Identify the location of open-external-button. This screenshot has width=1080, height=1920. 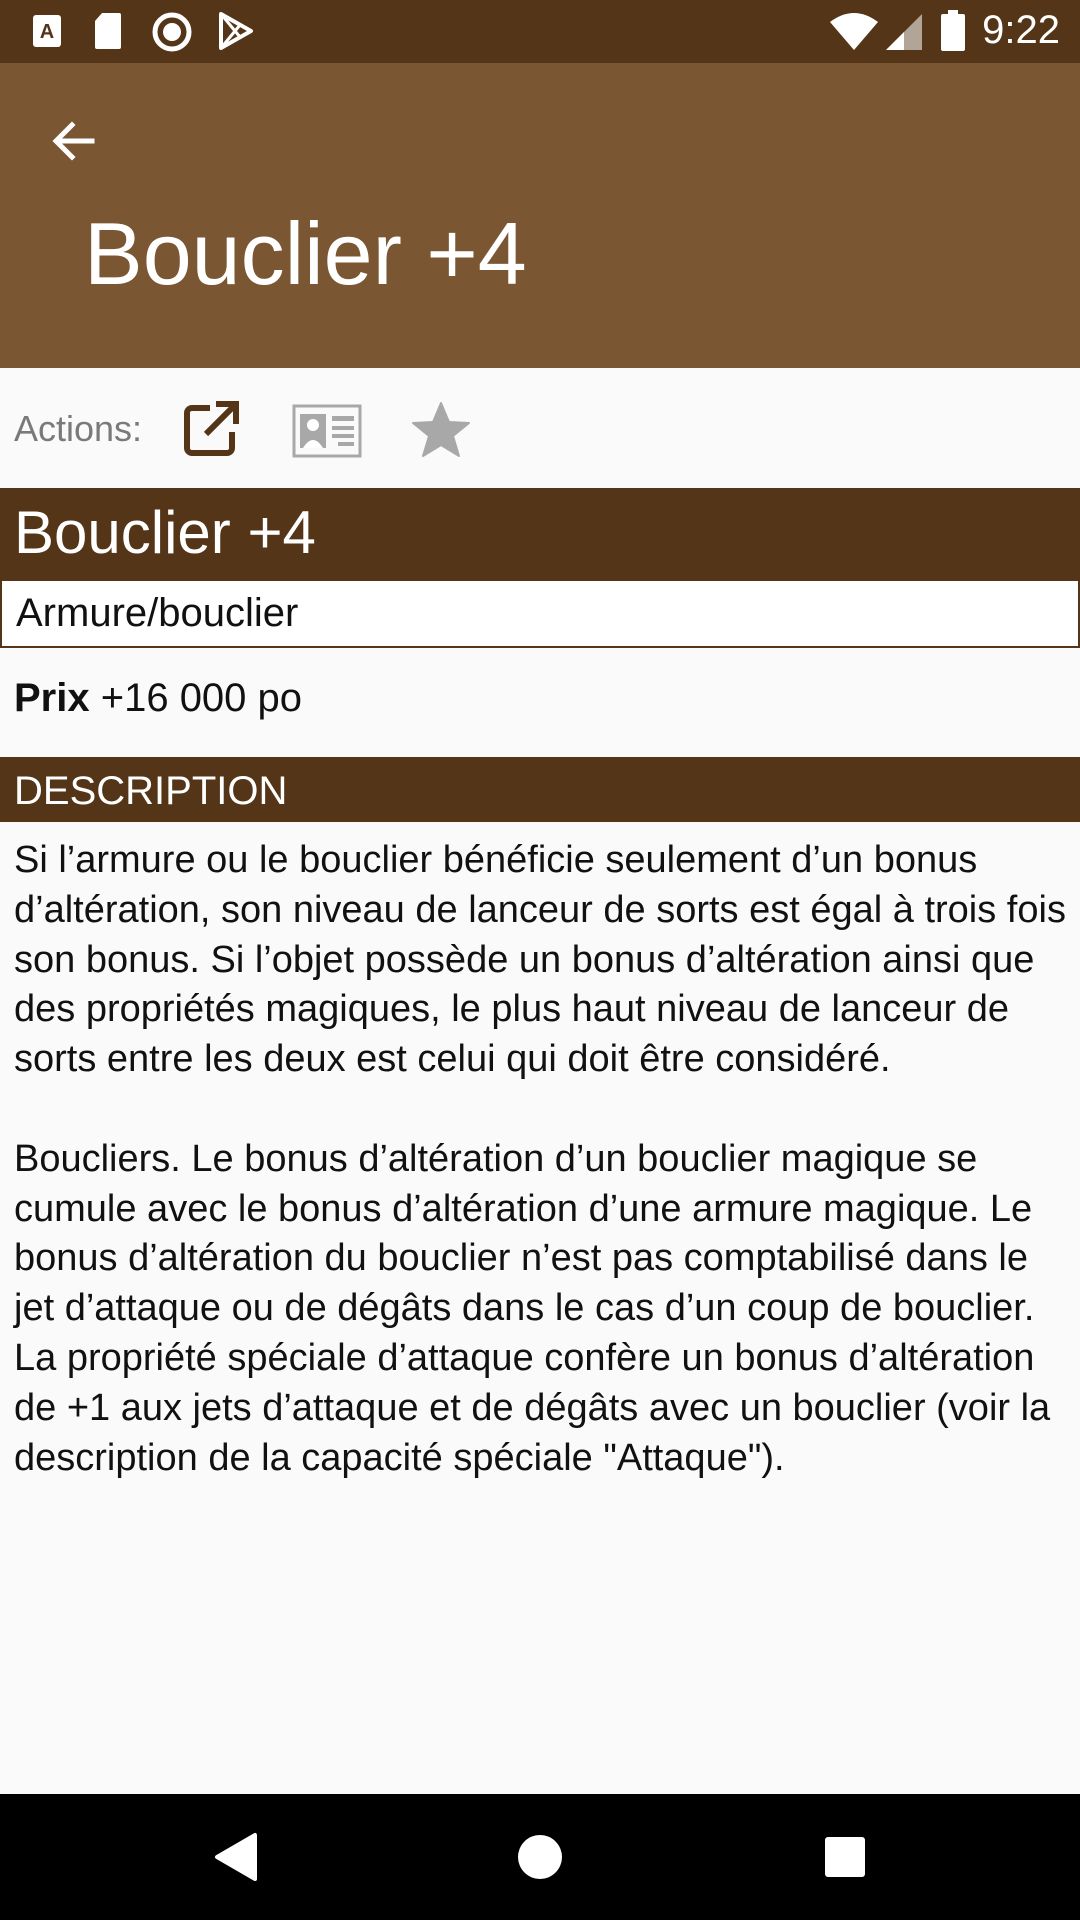
(211, 431).